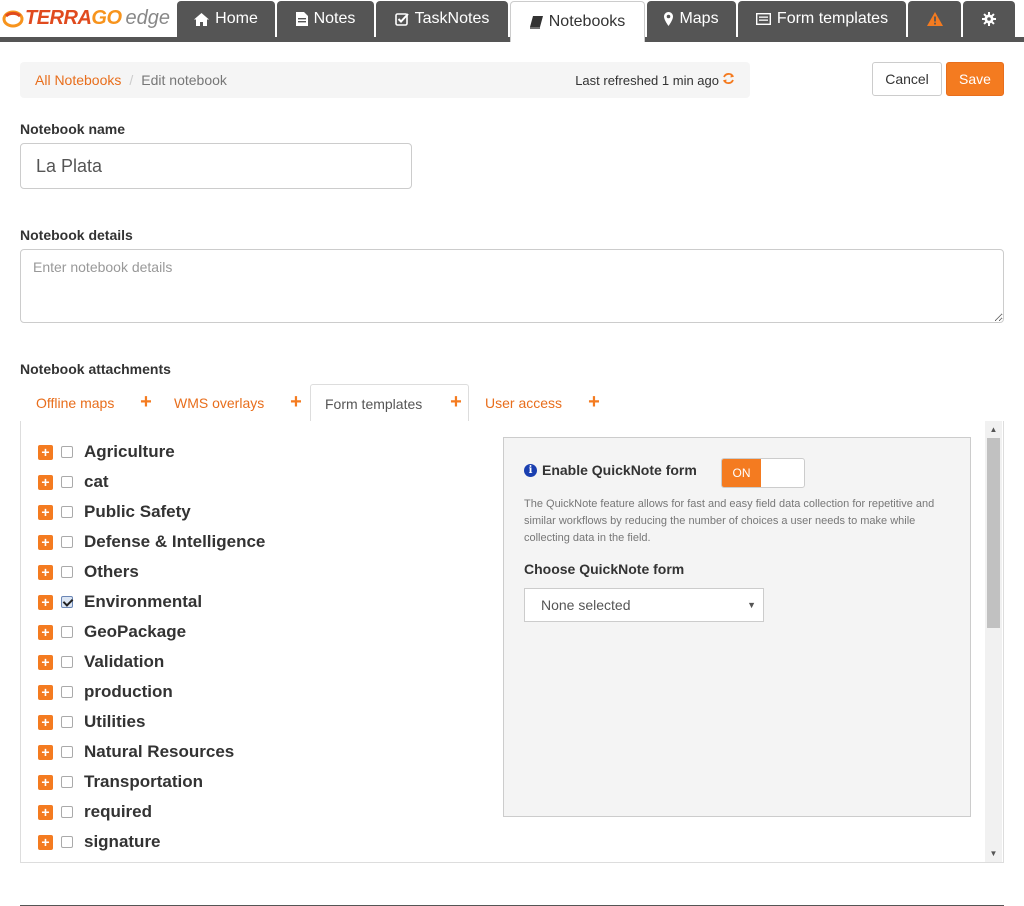 The height and width of the screenshot is (906, 1024). What do you see at coordinates (644, 605) in the screenshot?
I see `quicknote-form-select: None selected ▼` at bounding box center [644, 605].